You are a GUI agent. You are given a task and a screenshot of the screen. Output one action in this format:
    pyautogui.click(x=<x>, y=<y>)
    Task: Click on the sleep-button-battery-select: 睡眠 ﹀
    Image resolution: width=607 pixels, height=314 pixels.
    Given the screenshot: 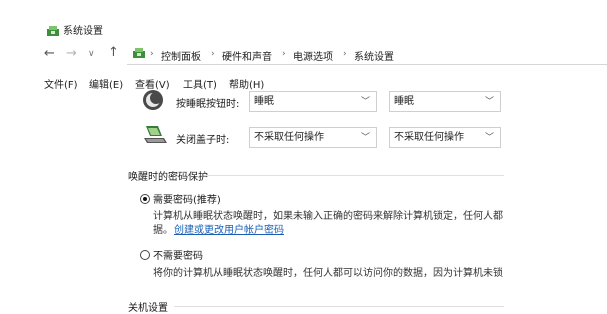 What is the action you would take?
    pyautogui.click(x=313, y=101)
    